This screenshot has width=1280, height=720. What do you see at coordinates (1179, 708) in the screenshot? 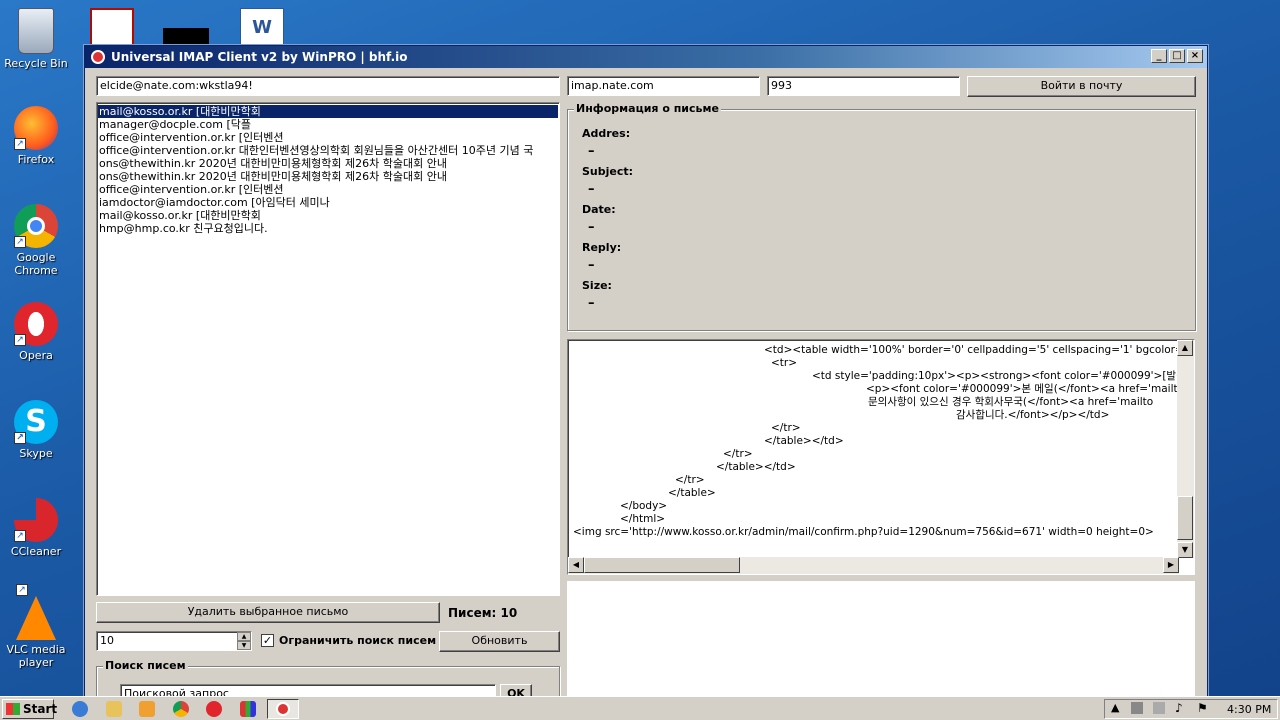
I see `volume-icon: ♪` at bounding box center [1179, 708].